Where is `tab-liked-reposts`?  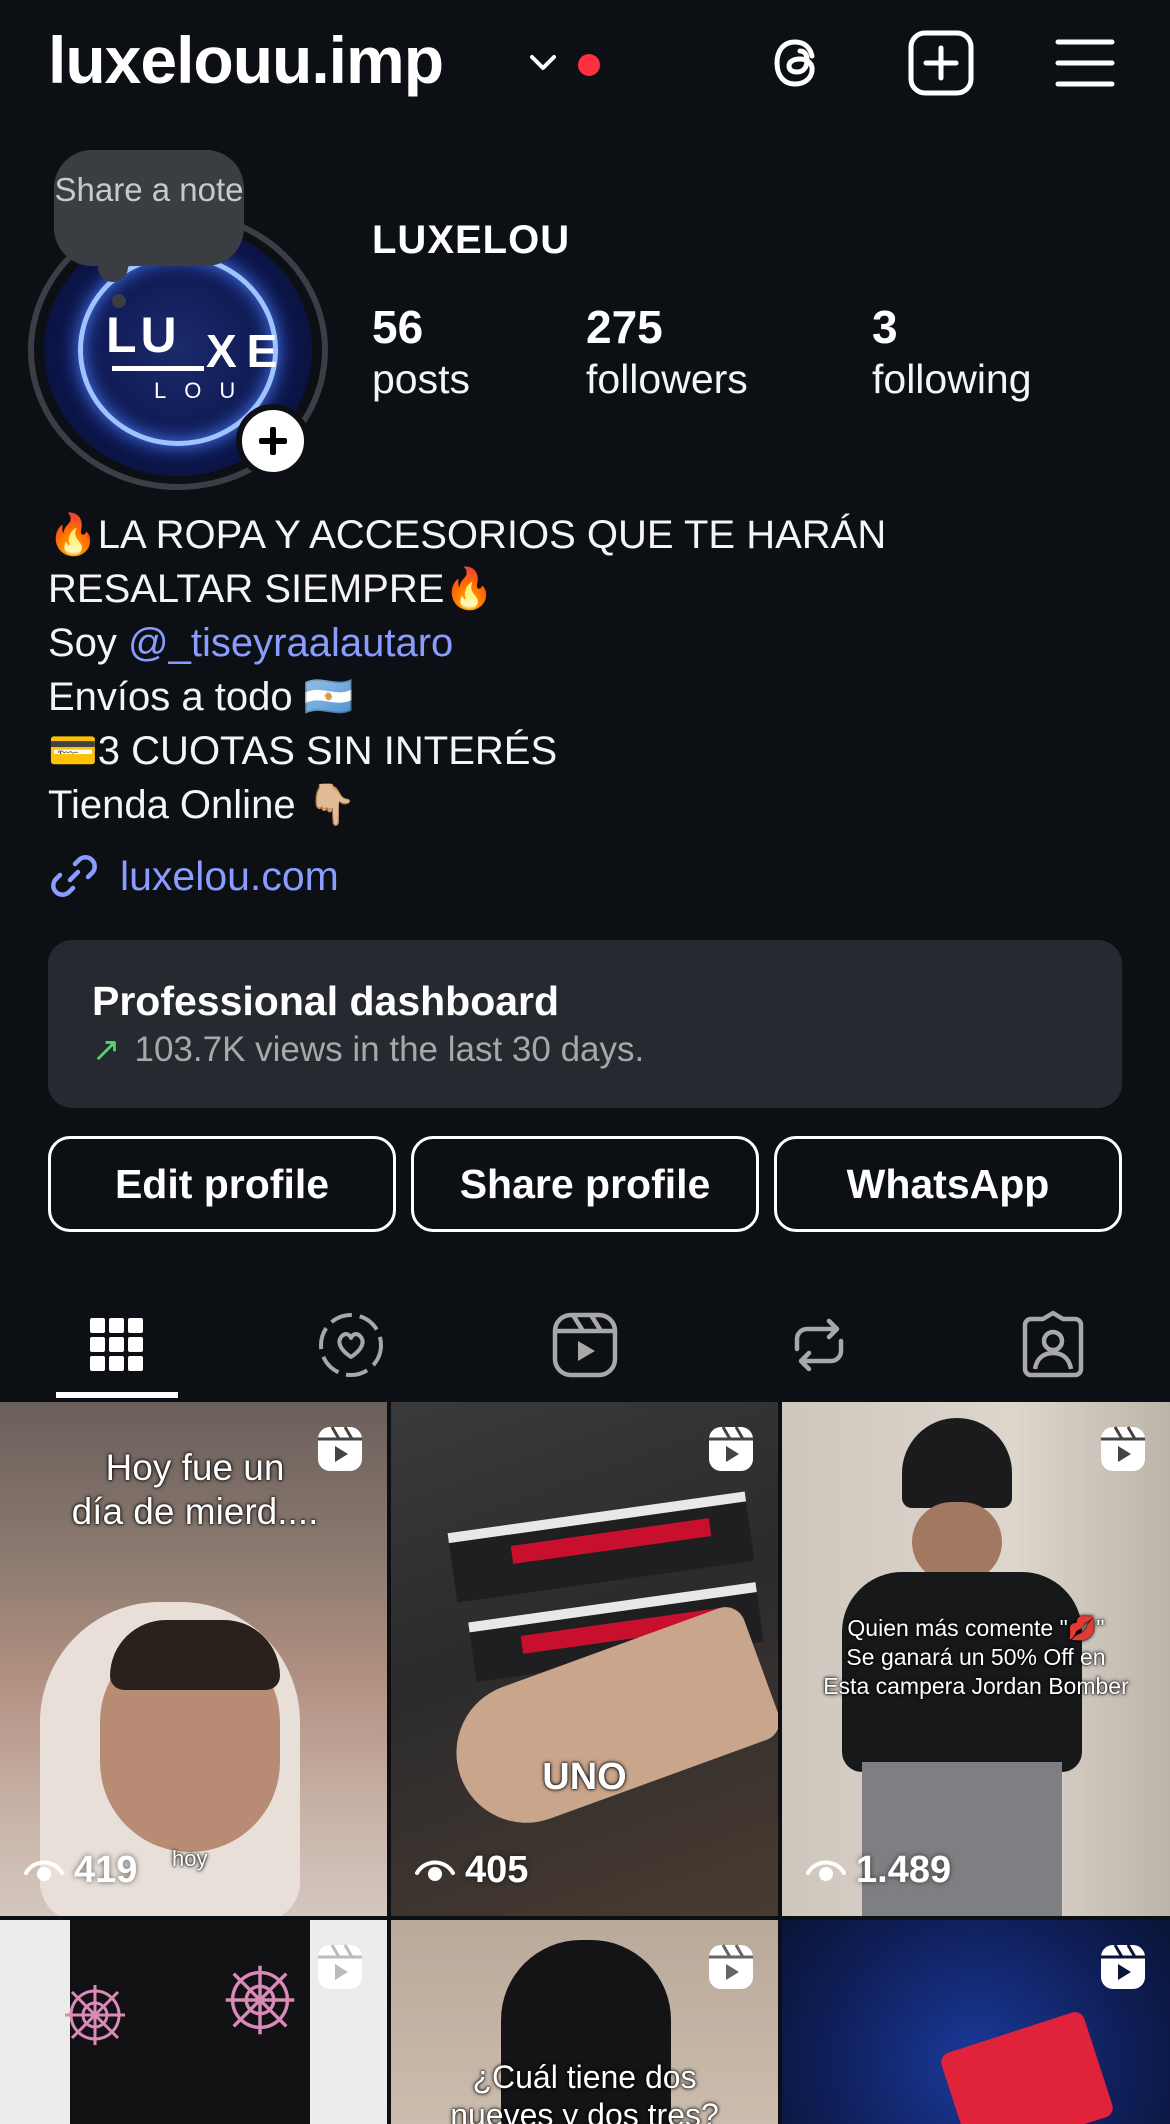
tab-liked-reposts is located at coordinates (351, 1345).